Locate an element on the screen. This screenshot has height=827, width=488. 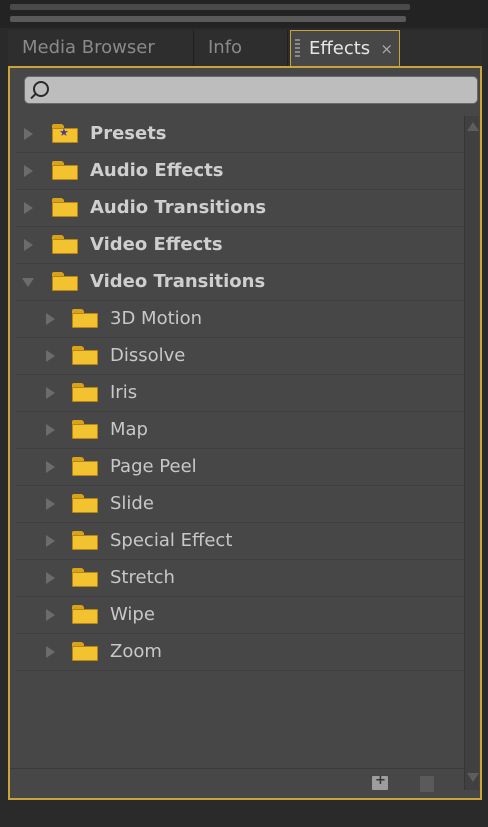
tree-item-video-effects: Video Effects is located at coordinates (240, 245).